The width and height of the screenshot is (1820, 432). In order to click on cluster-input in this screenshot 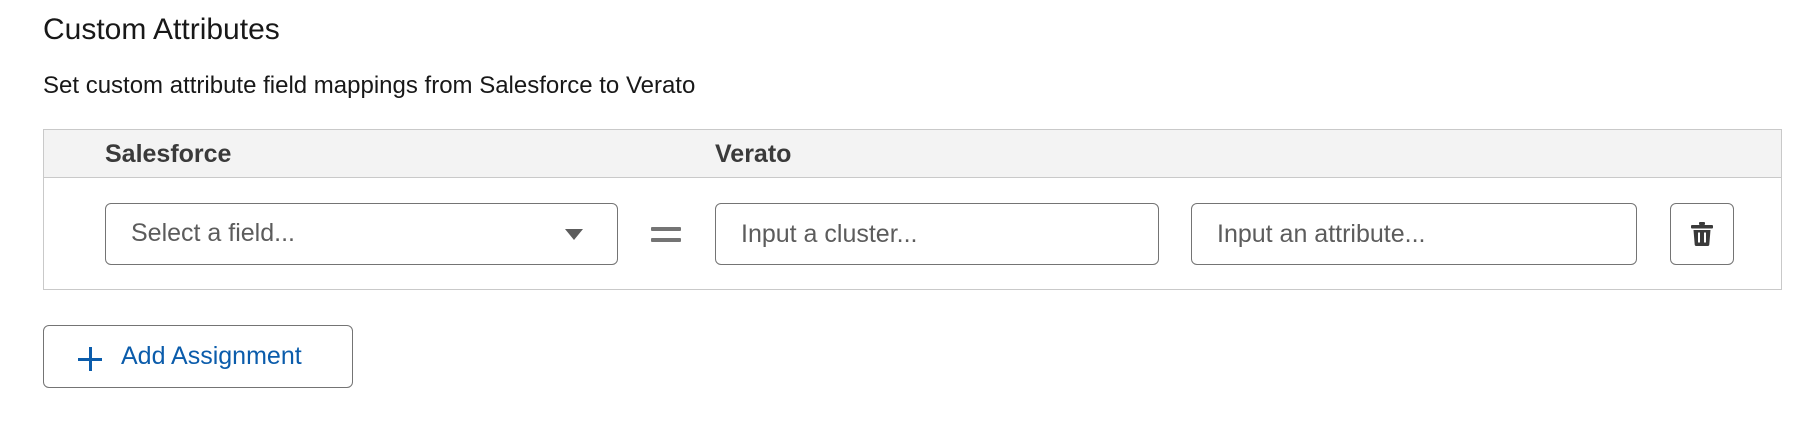, I will do `click(937, 234)`.